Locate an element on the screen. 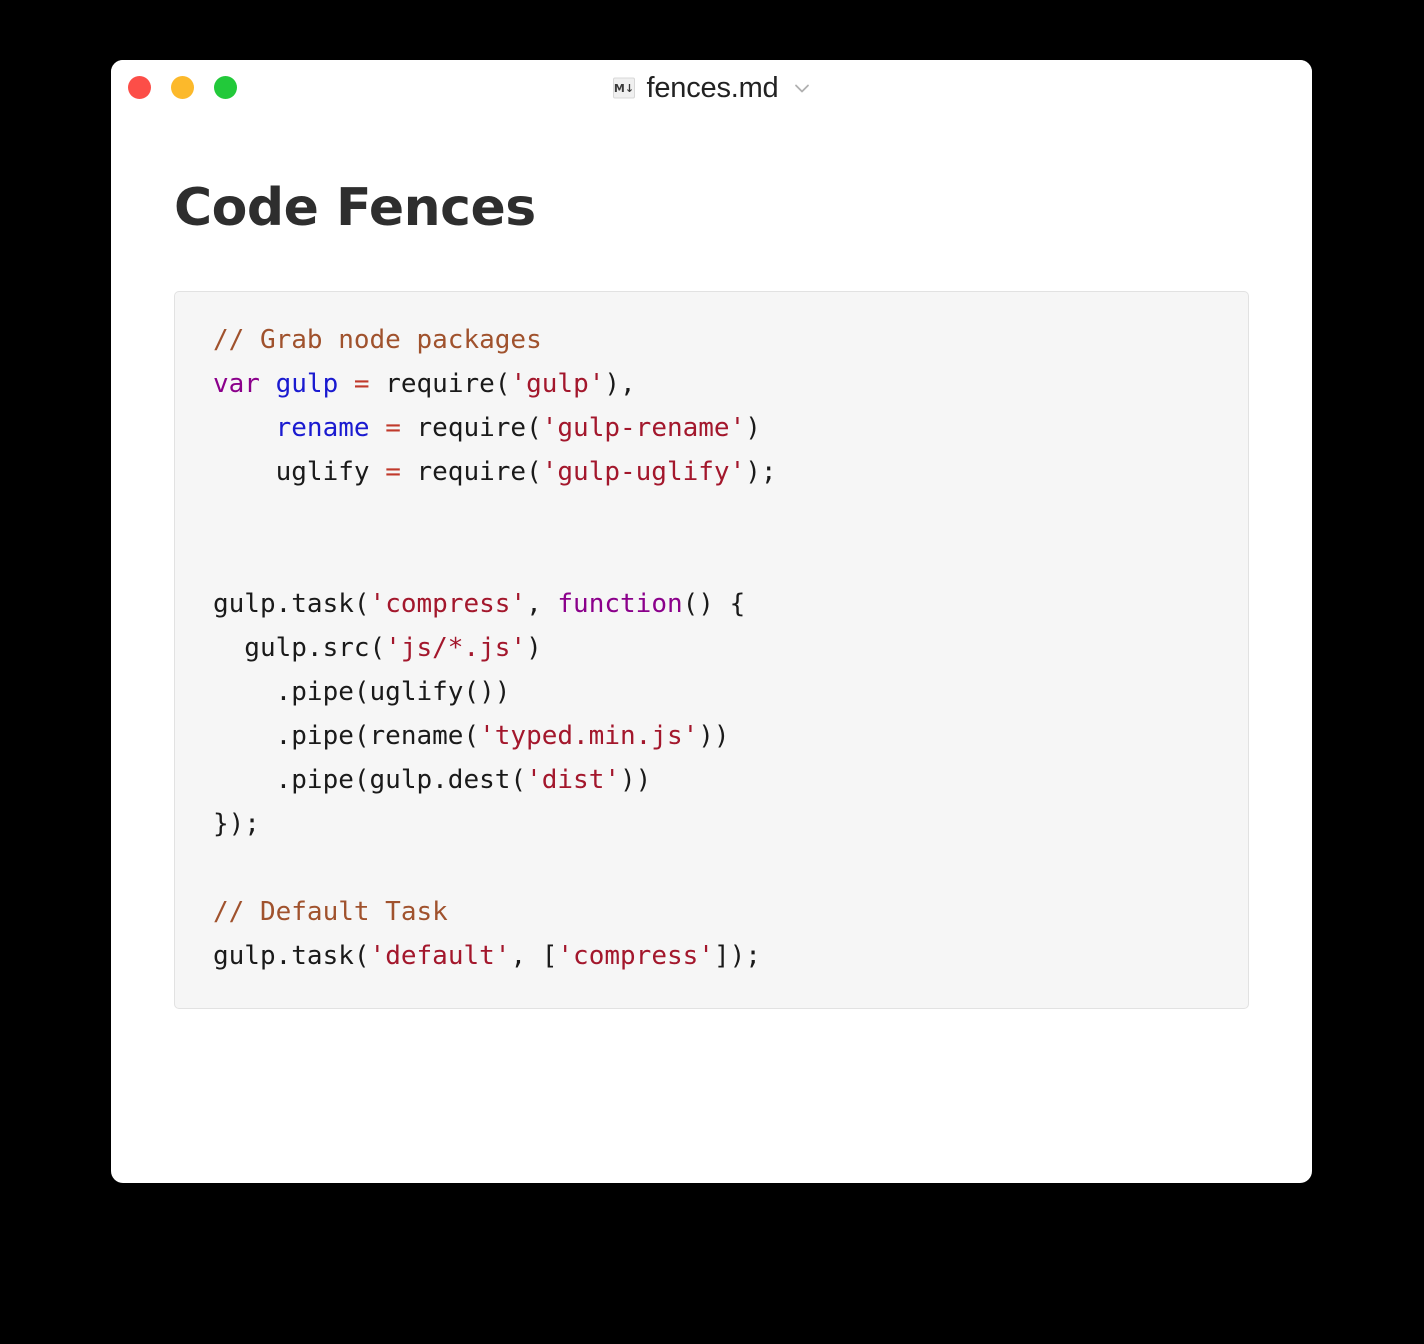 This screenshot has height=1344, width=1424. code-token-plain: ); is located at coordinates (761, 472).